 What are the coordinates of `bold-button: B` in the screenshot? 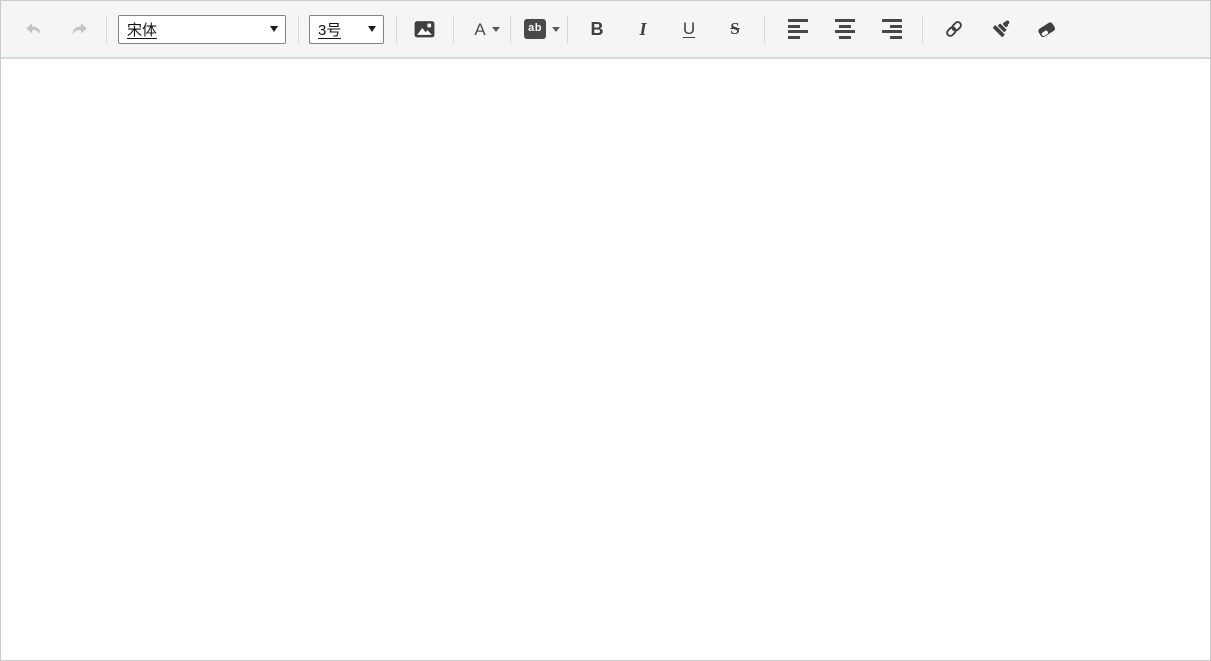 It's located at (597, 29).